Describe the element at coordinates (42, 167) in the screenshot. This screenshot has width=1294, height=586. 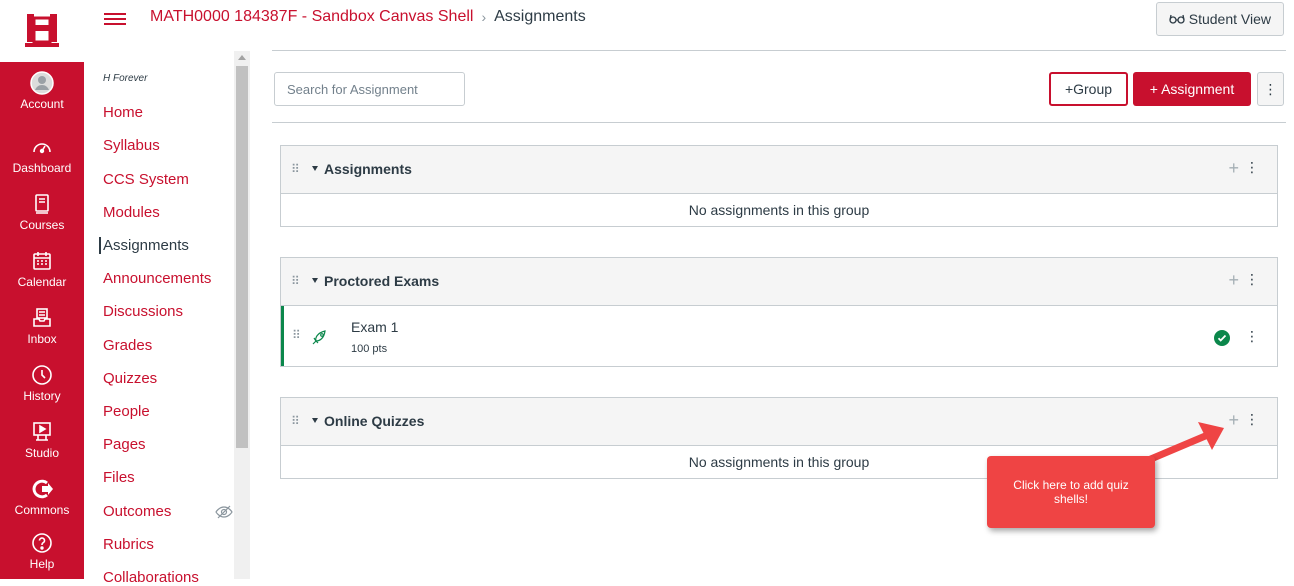
I see `global-nav-label: Dashboard` at that location.